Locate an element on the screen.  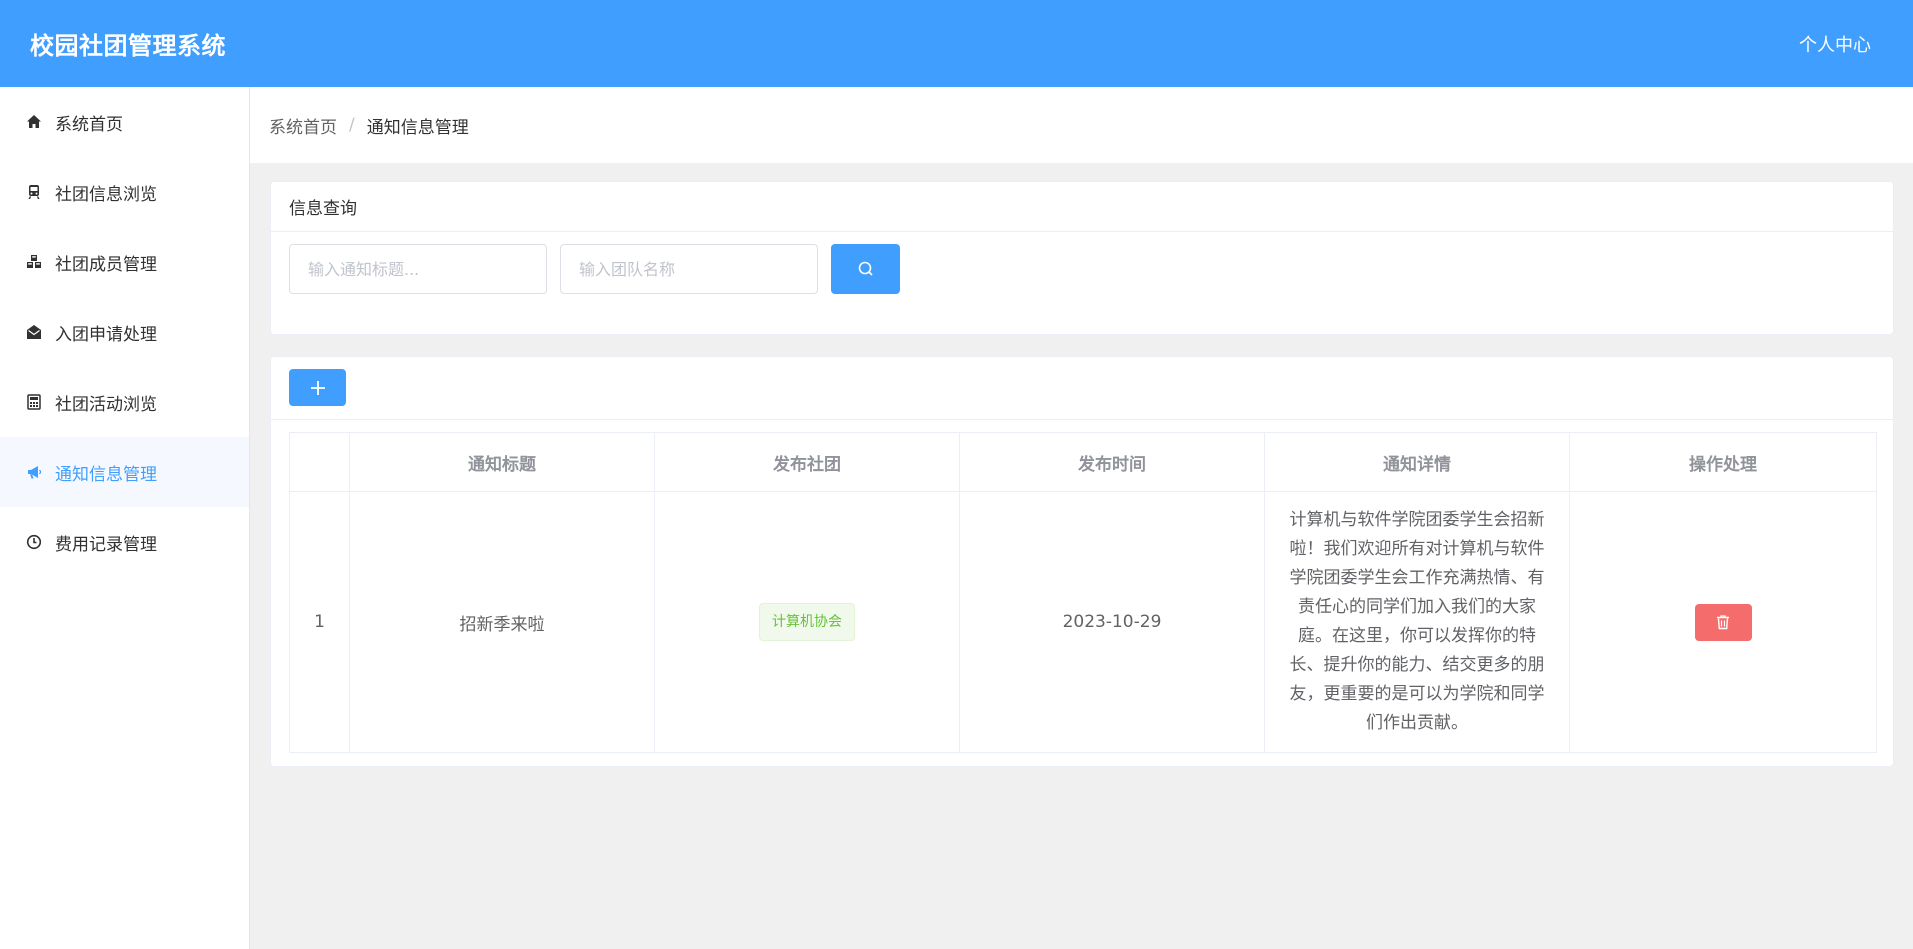
breadcrumb: 系统首页 / 通知信息管理 is located at coordinates (1081, 125).